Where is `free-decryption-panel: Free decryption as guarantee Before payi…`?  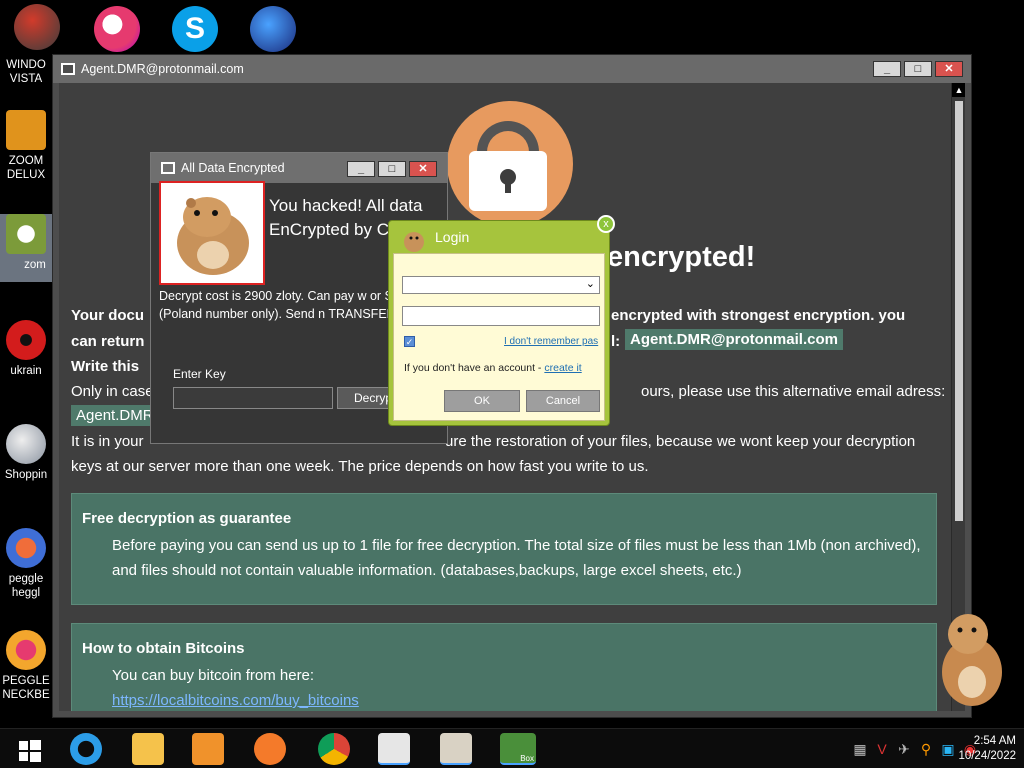 free-decryption-panel: Free decryption as guarantee Before payi… is located at coordinates (504, 549).